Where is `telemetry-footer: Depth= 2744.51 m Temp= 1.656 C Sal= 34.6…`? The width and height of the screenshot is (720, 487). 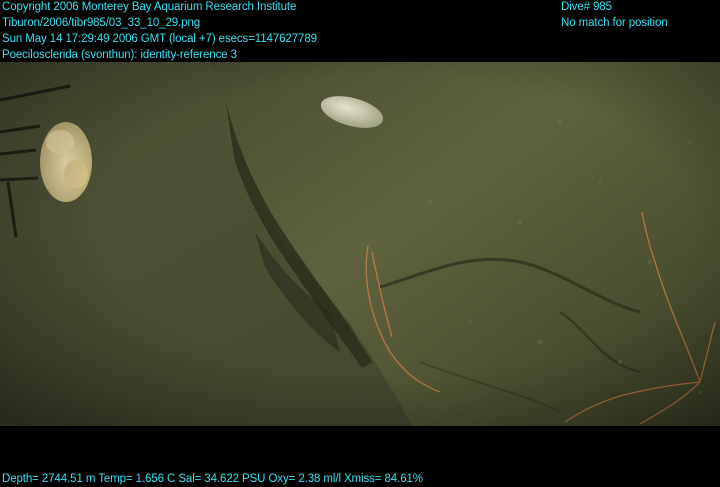 telemetry-footer: Depth= 2744.51 m Temp= 1.656 C Sal= 34.6… is located at coordinates (212, 479).